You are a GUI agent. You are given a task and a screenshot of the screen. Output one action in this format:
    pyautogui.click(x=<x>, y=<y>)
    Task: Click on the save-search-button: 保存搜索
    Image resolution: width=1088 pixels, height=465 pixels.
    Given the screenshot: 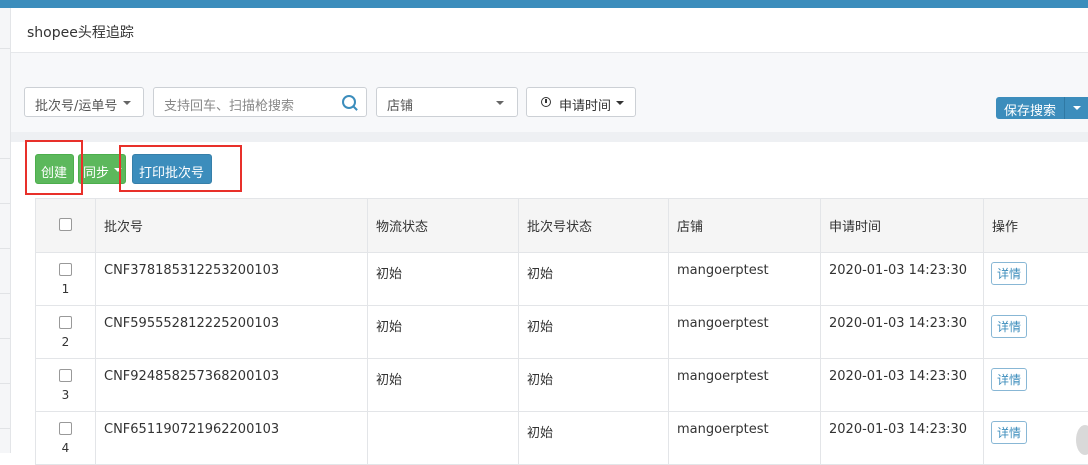 What is the action you would take?
    pyautogui.click(x=1042, y=108)
    